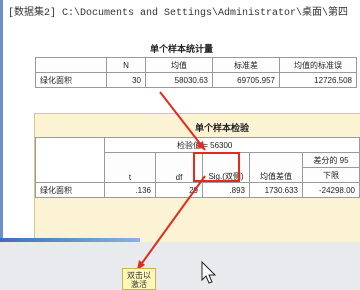  What do you see at coordinates (171, 181) in the screenshot?
I see `red-arrow-icon` at bounding box center [171, 181].